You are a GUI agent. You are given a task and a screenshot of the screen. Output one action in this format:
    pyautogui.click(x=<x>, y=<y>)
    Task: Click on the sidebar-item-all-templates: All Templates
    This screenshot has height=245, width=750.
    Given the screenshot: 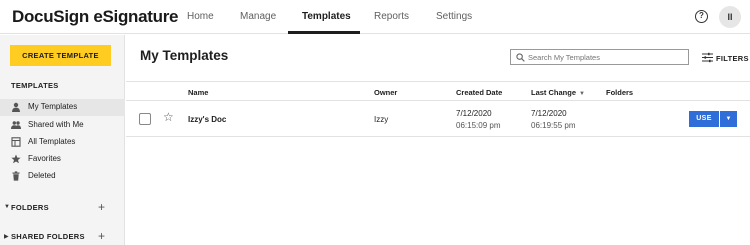 What is the action you would take?
    pyautogui.click(x=62, y=142)
    